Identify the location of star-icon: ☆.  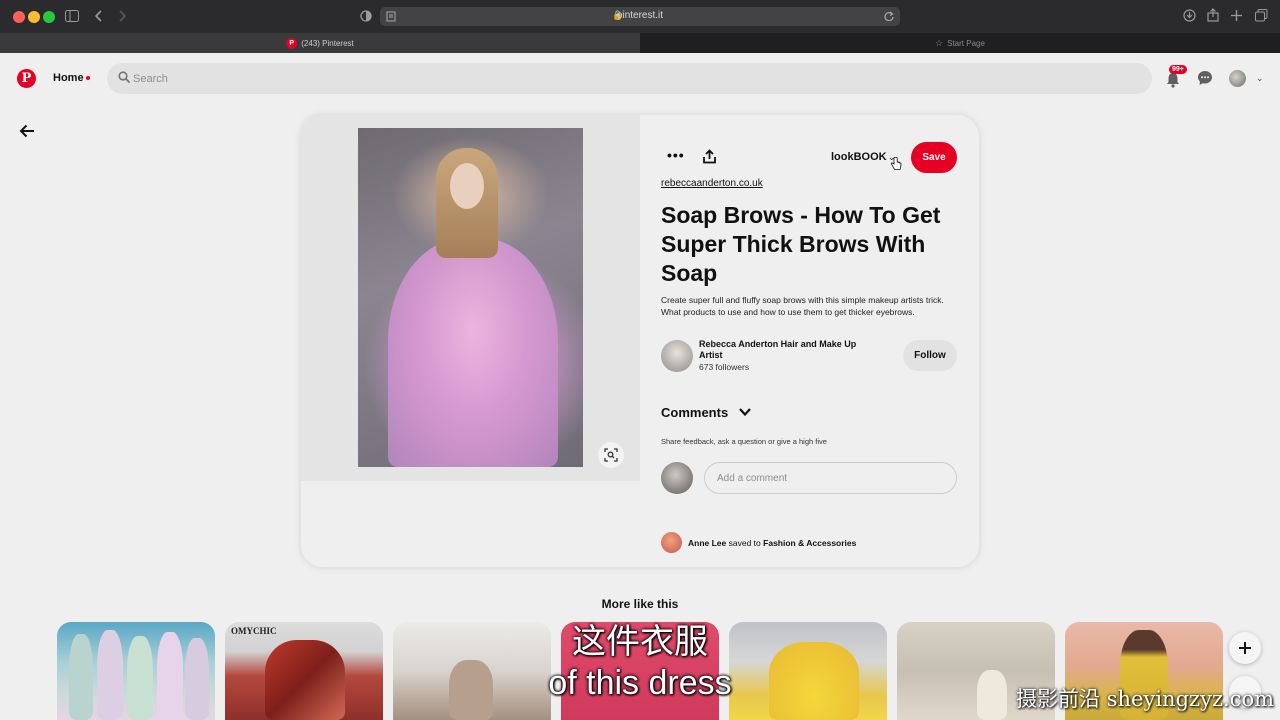
(939, 42).